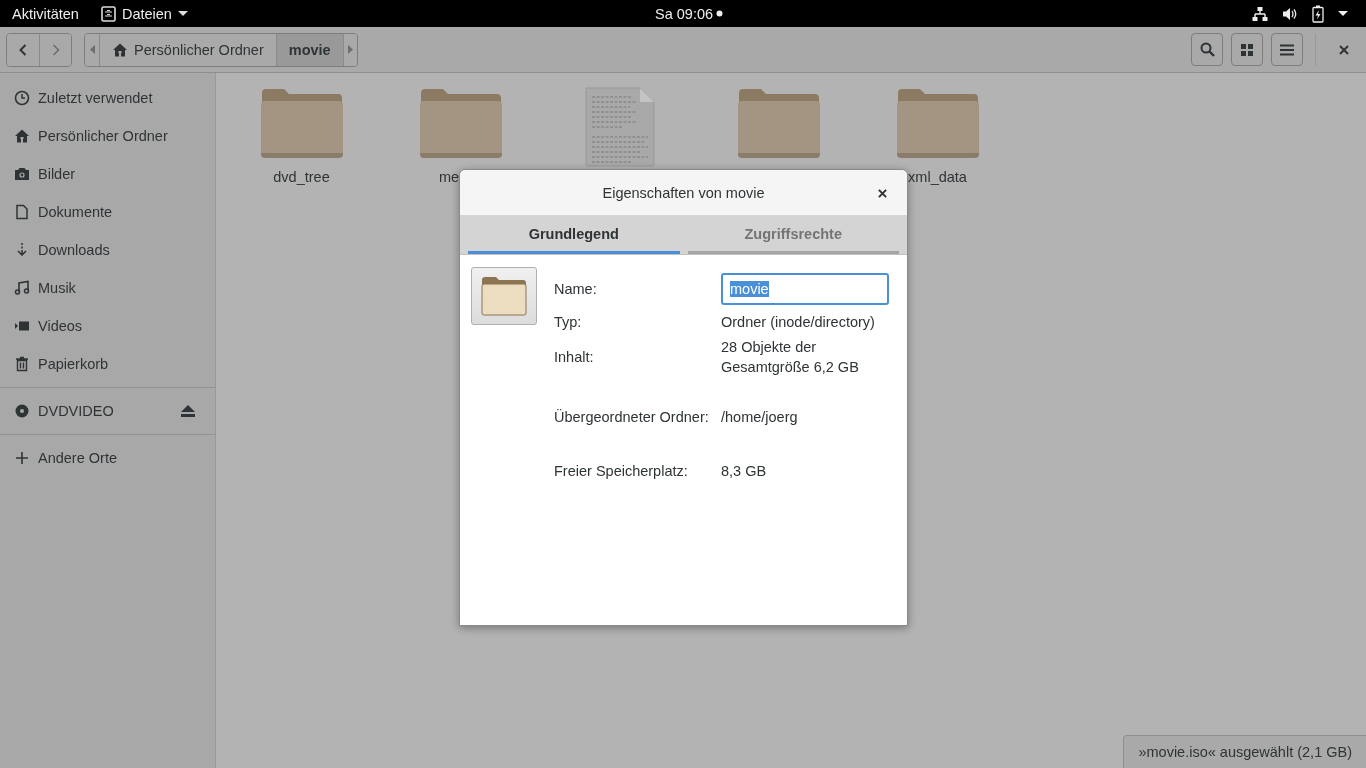 The width and height of the screenshot is (1366, 768). I want to click on system-menu-caret-icon, so click(1343, 13).